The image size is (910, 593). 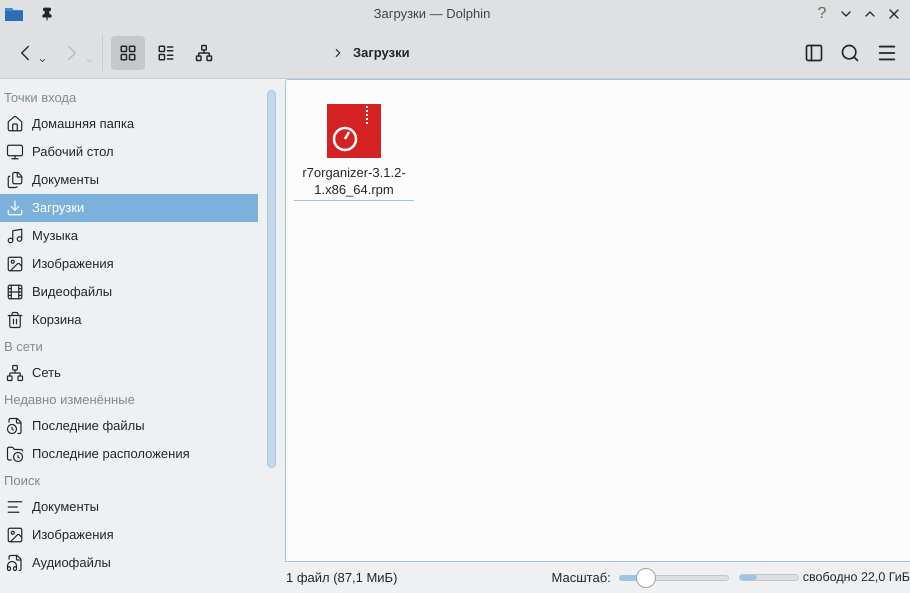 I want to click on search-icon, so click(x=850, y=52).